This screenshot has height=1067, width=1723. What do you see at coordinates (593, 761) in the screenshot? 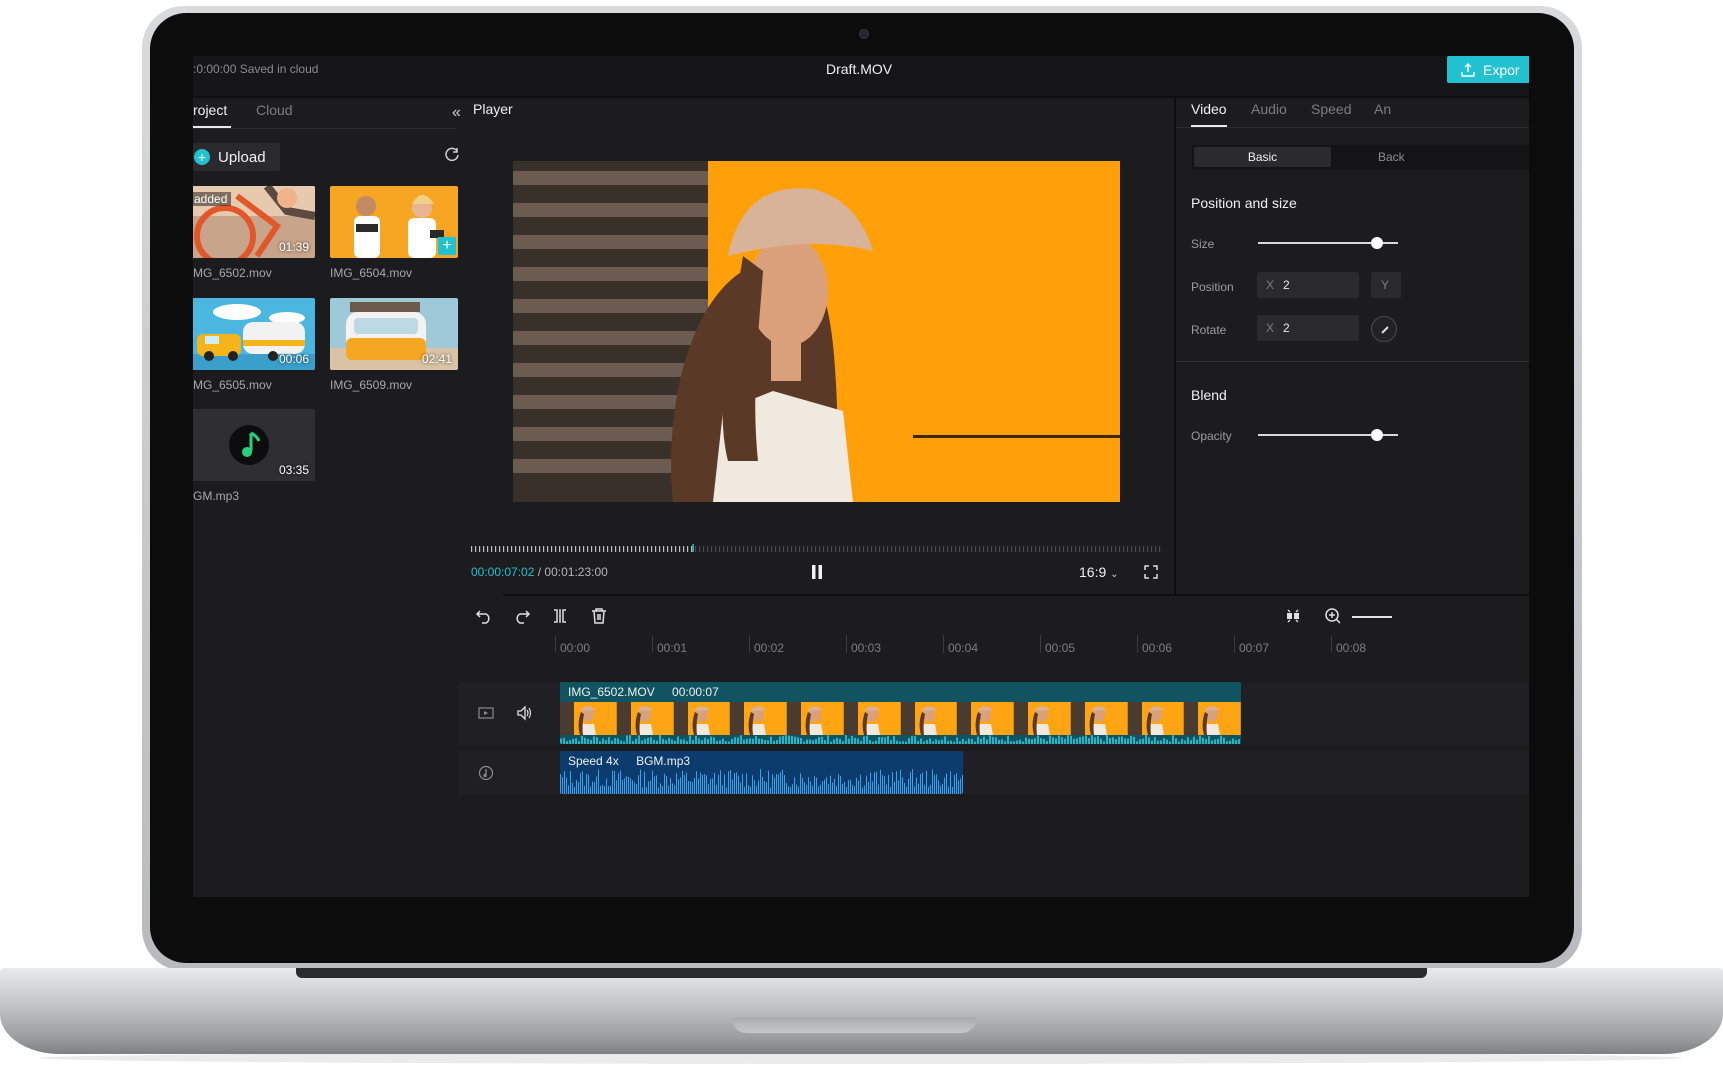
I see `audio-clip-speed: Speed 4x` at bounding box center [593, 761].